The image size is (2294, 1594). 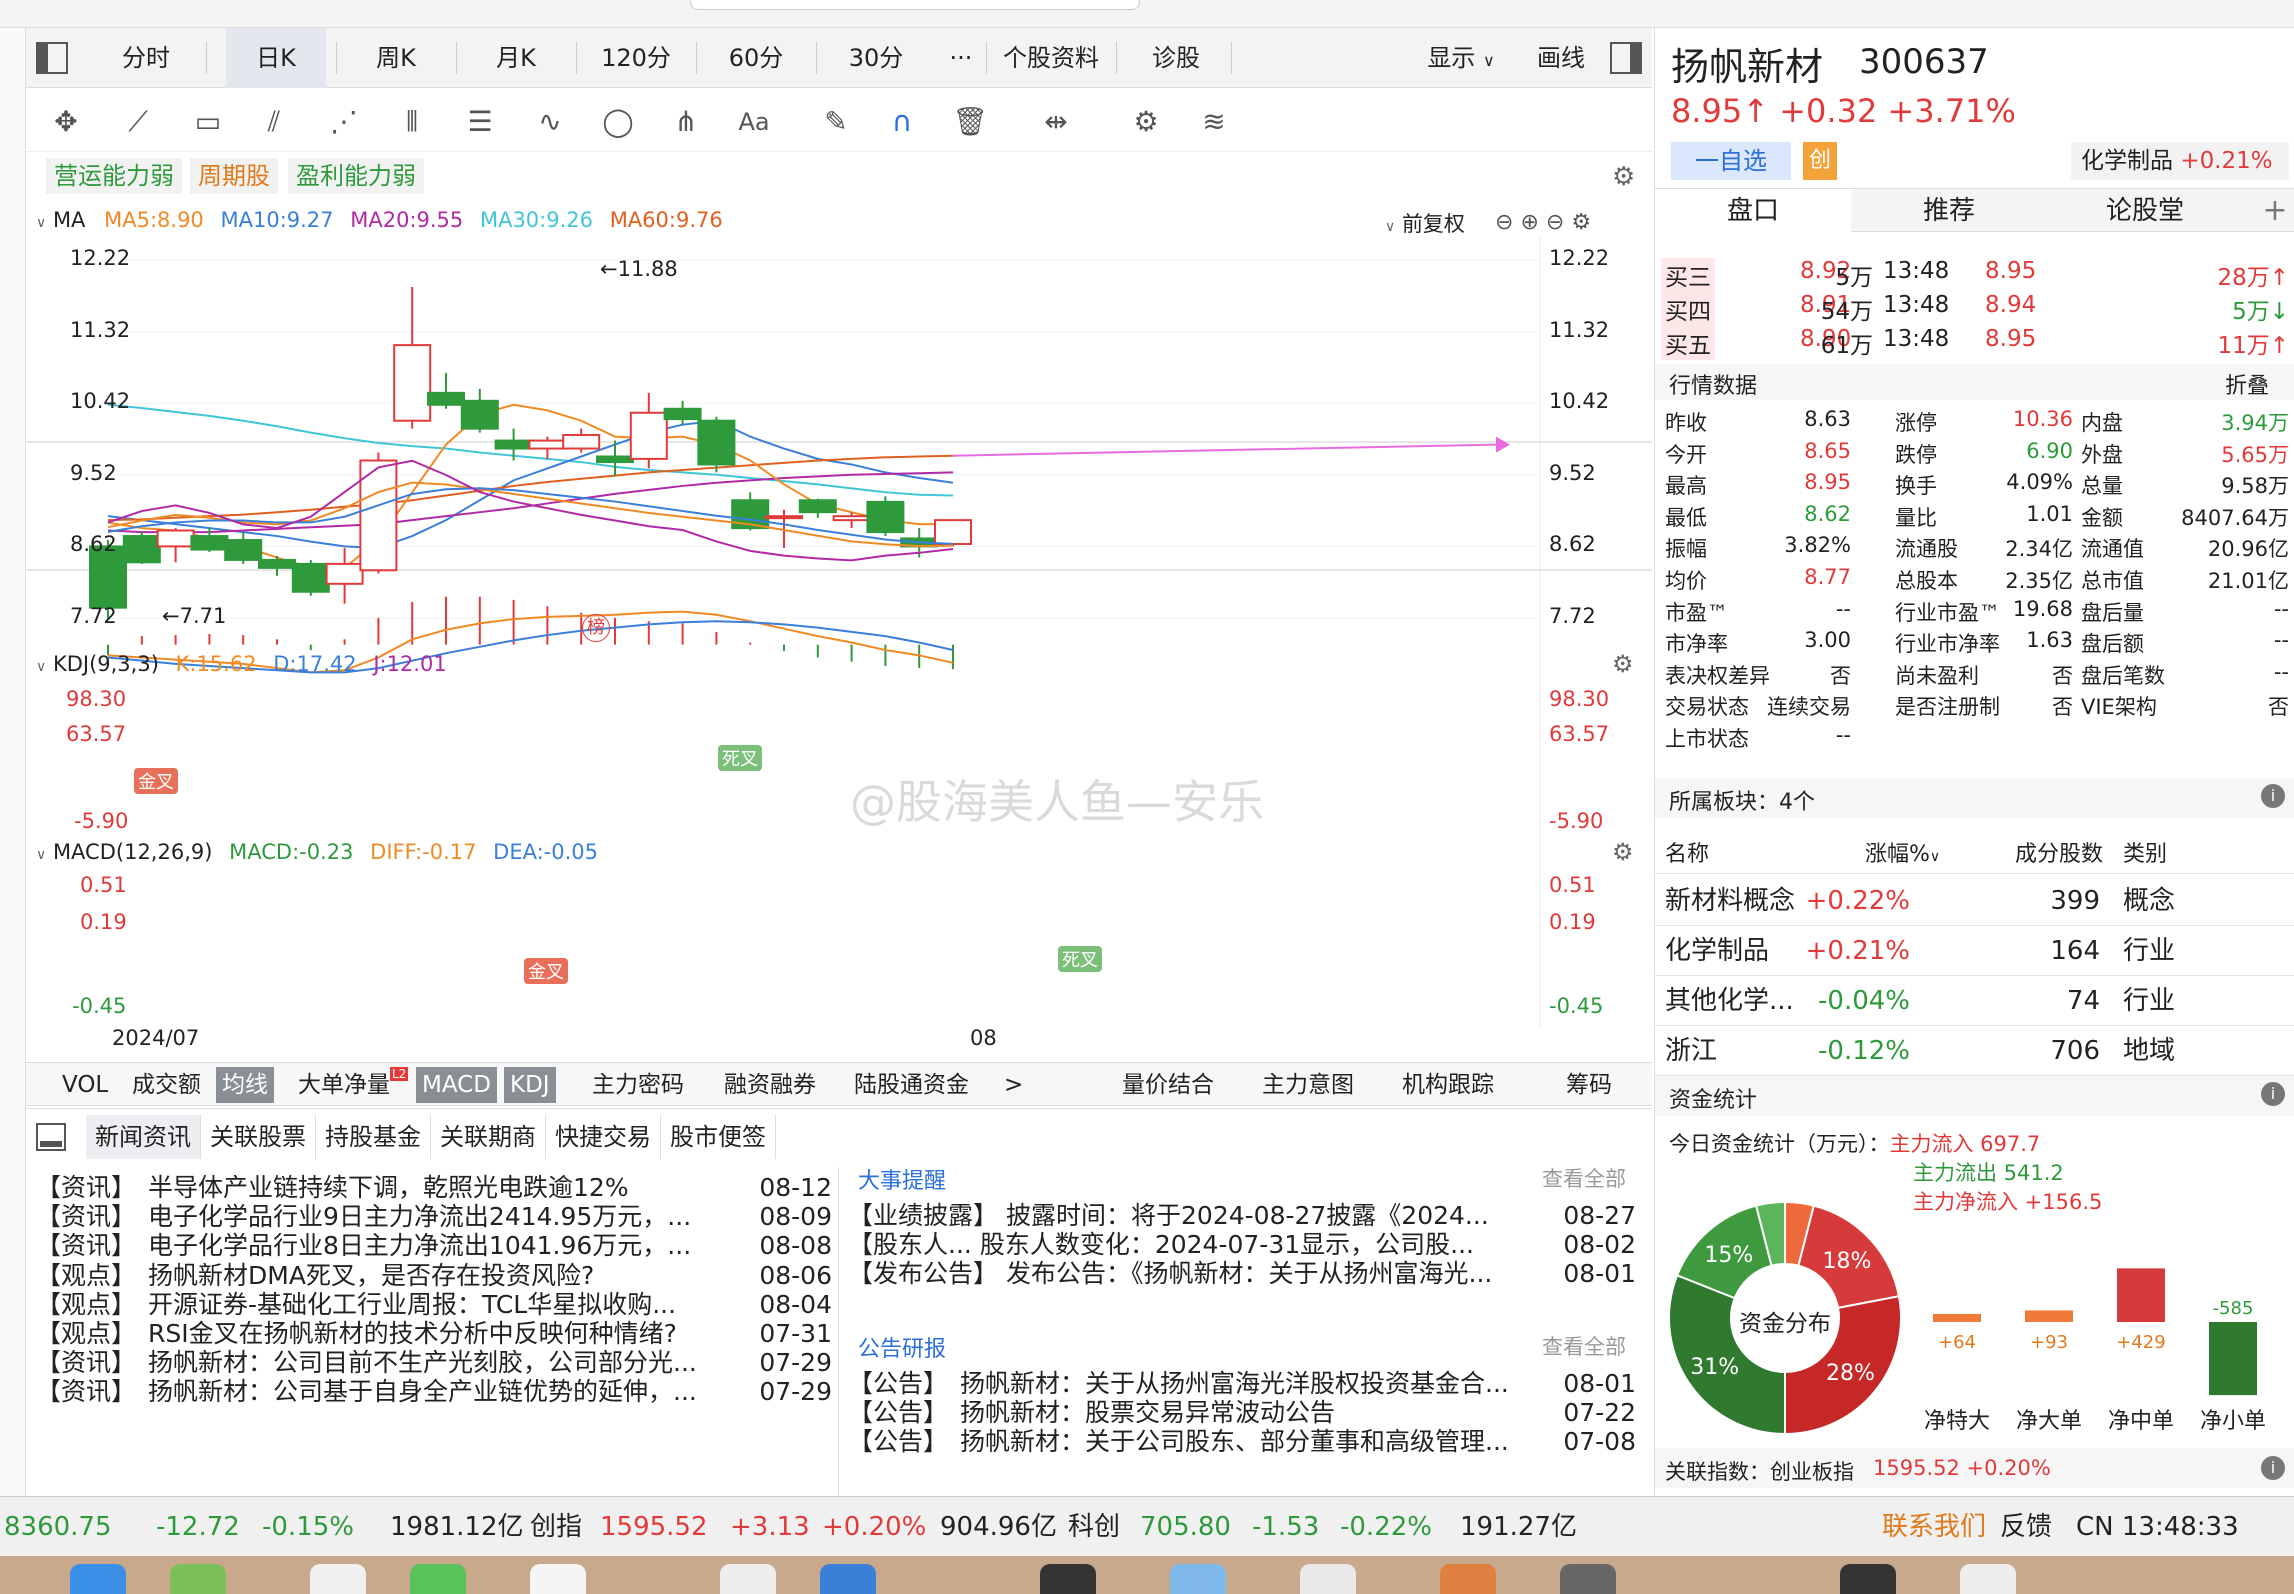 I want to click on news-item: 【资讯】 扬帆新材：公司基于自身全产业链优势的延伸，... 07-29, so click(x=436, y=1391).